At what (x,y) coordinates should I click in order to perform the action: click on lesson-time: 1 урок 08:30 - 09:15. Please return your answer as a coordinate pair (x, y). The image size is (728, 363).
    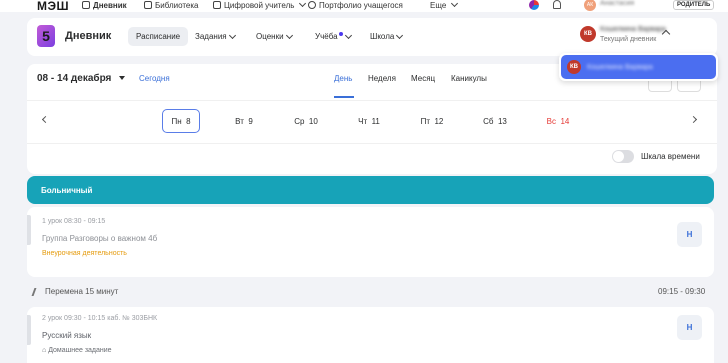
    Looking at the image, I should click on (74, 221).